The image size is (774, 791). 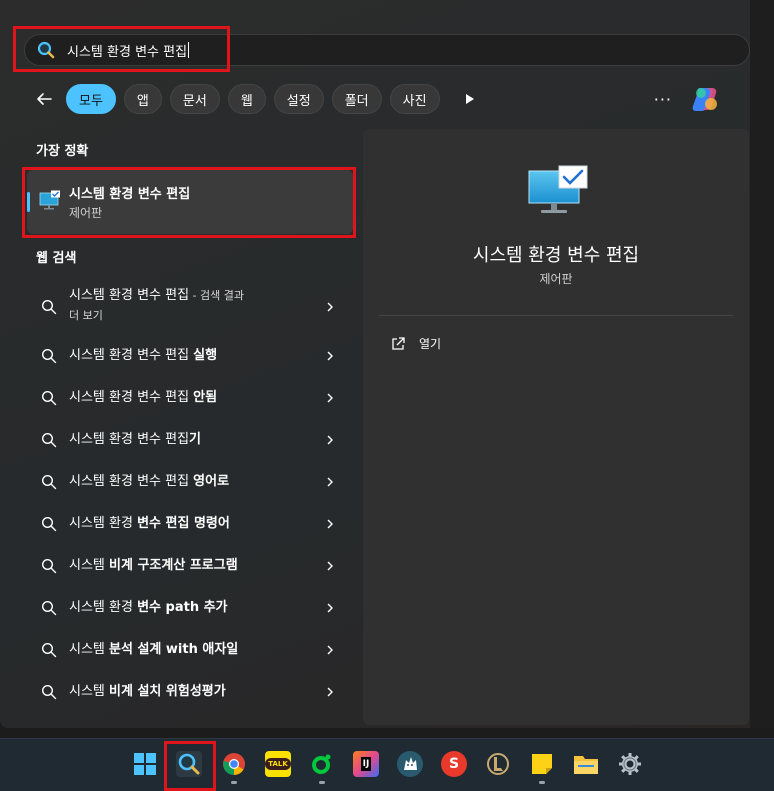 I want to click on detail-title: 시스템 환경 변수 편집, so click(x=556, y=255).